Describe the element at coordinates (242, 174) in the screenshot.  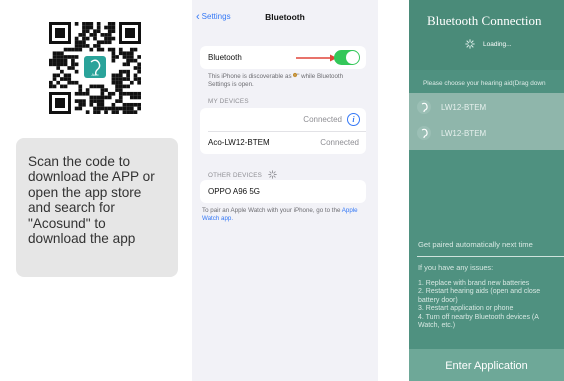
I see `other-devices-header: OTHER DEVICES` at that location.